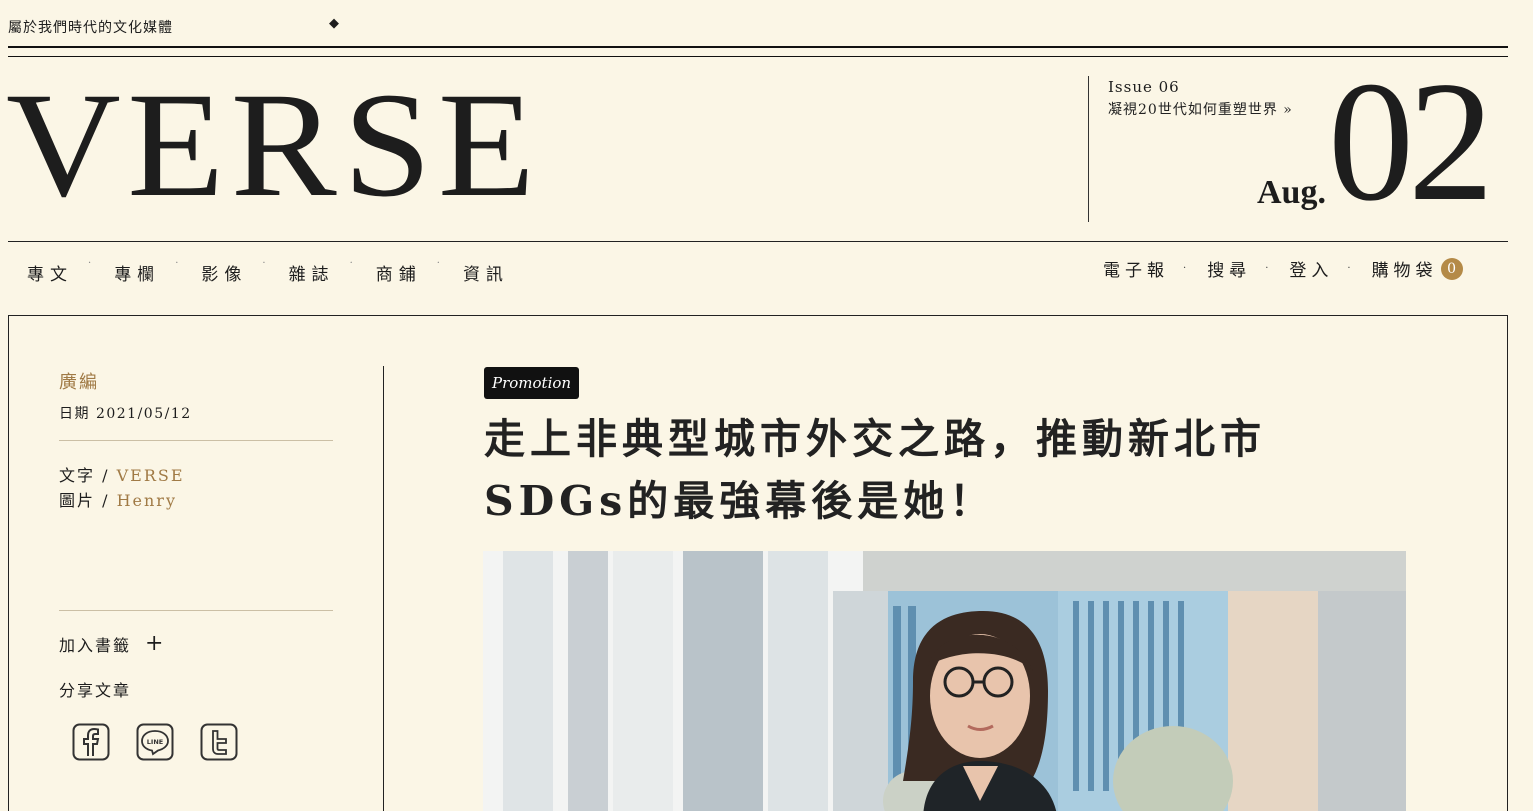  What do you see at coordinates (334, 23) in the screenshot?
I see `diamond-icon: ◆` at bounding box center [334, 23].